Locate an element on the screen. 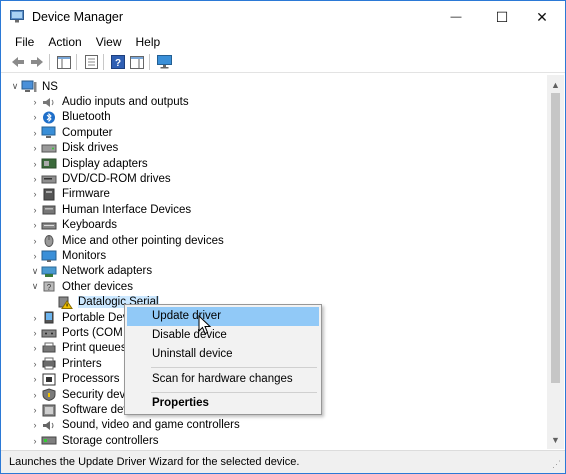  action-pane-button is located at coordinates (137, 62).